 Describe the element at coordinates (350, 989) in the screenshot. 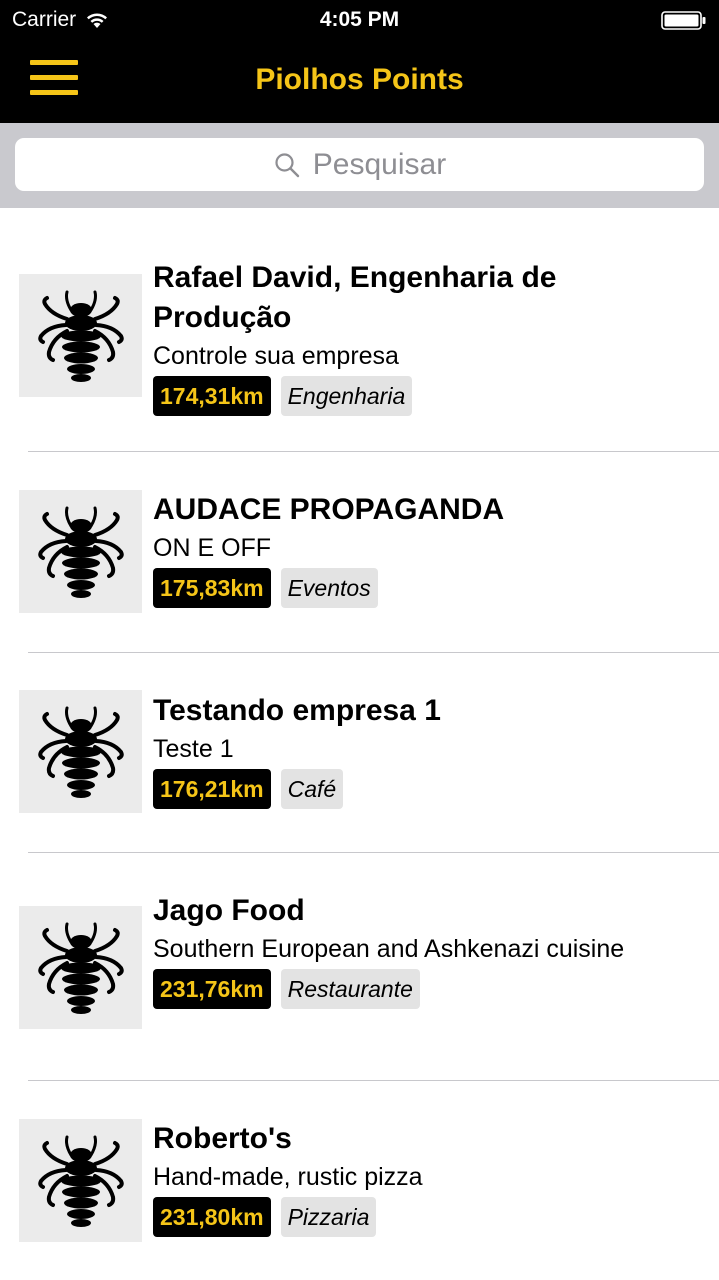

I see `category-badge: Restaurante` at that location.